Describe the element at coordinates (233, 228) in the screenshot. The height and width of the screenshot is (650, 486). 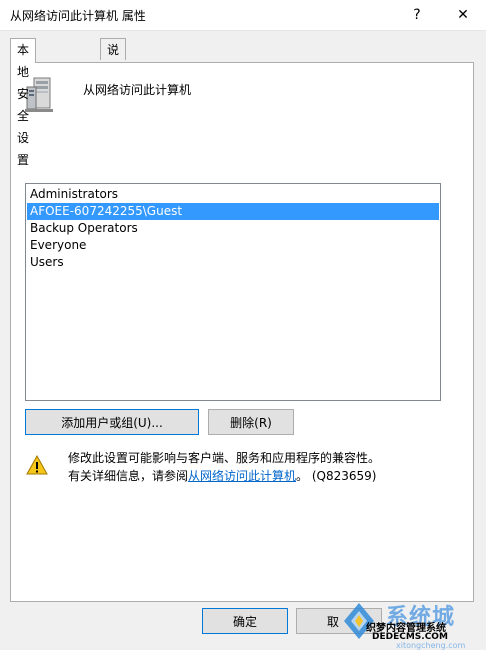
I see `list-item: Backup Operators` at that location.